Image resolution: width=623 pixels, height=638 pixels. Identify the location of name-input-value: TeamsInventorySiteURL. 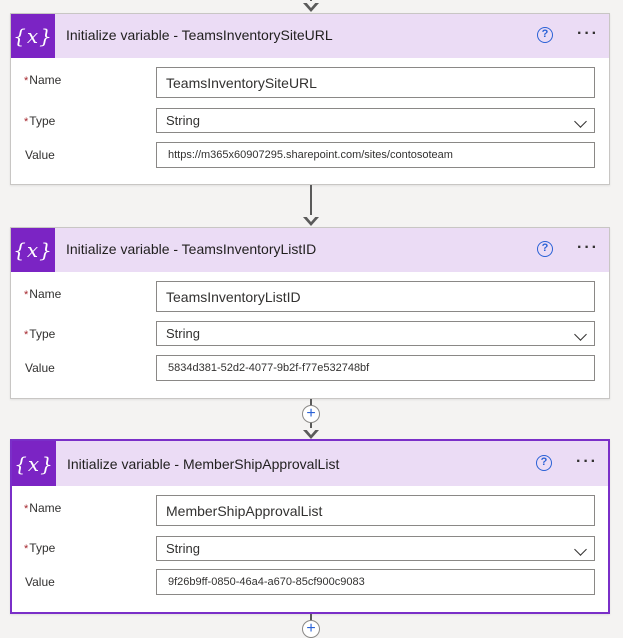
(241, 82).